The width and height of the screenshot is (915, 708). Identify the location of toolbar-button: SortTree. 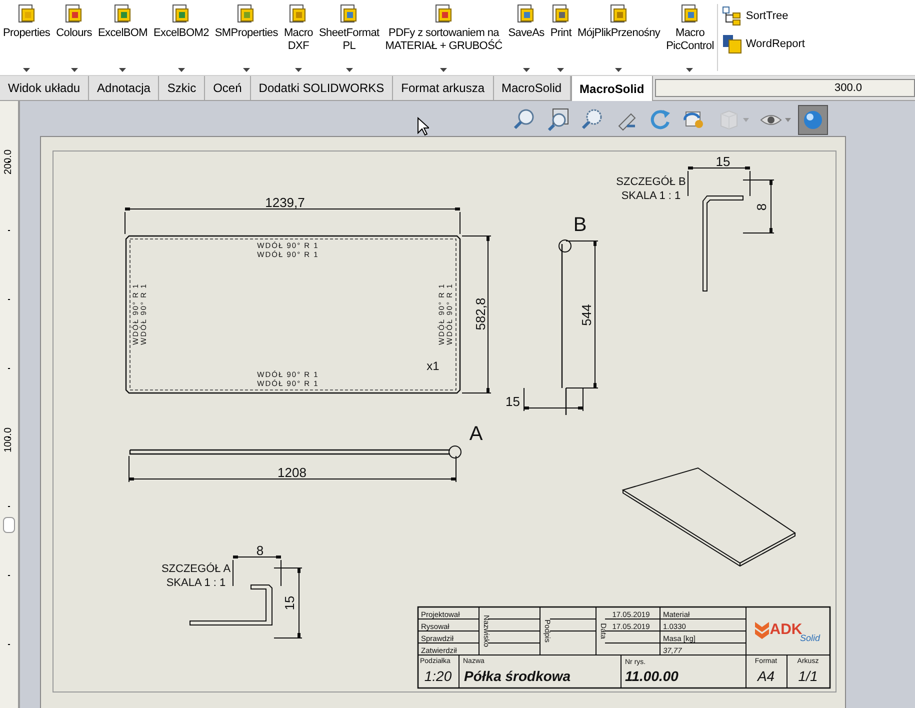
(765, 16).